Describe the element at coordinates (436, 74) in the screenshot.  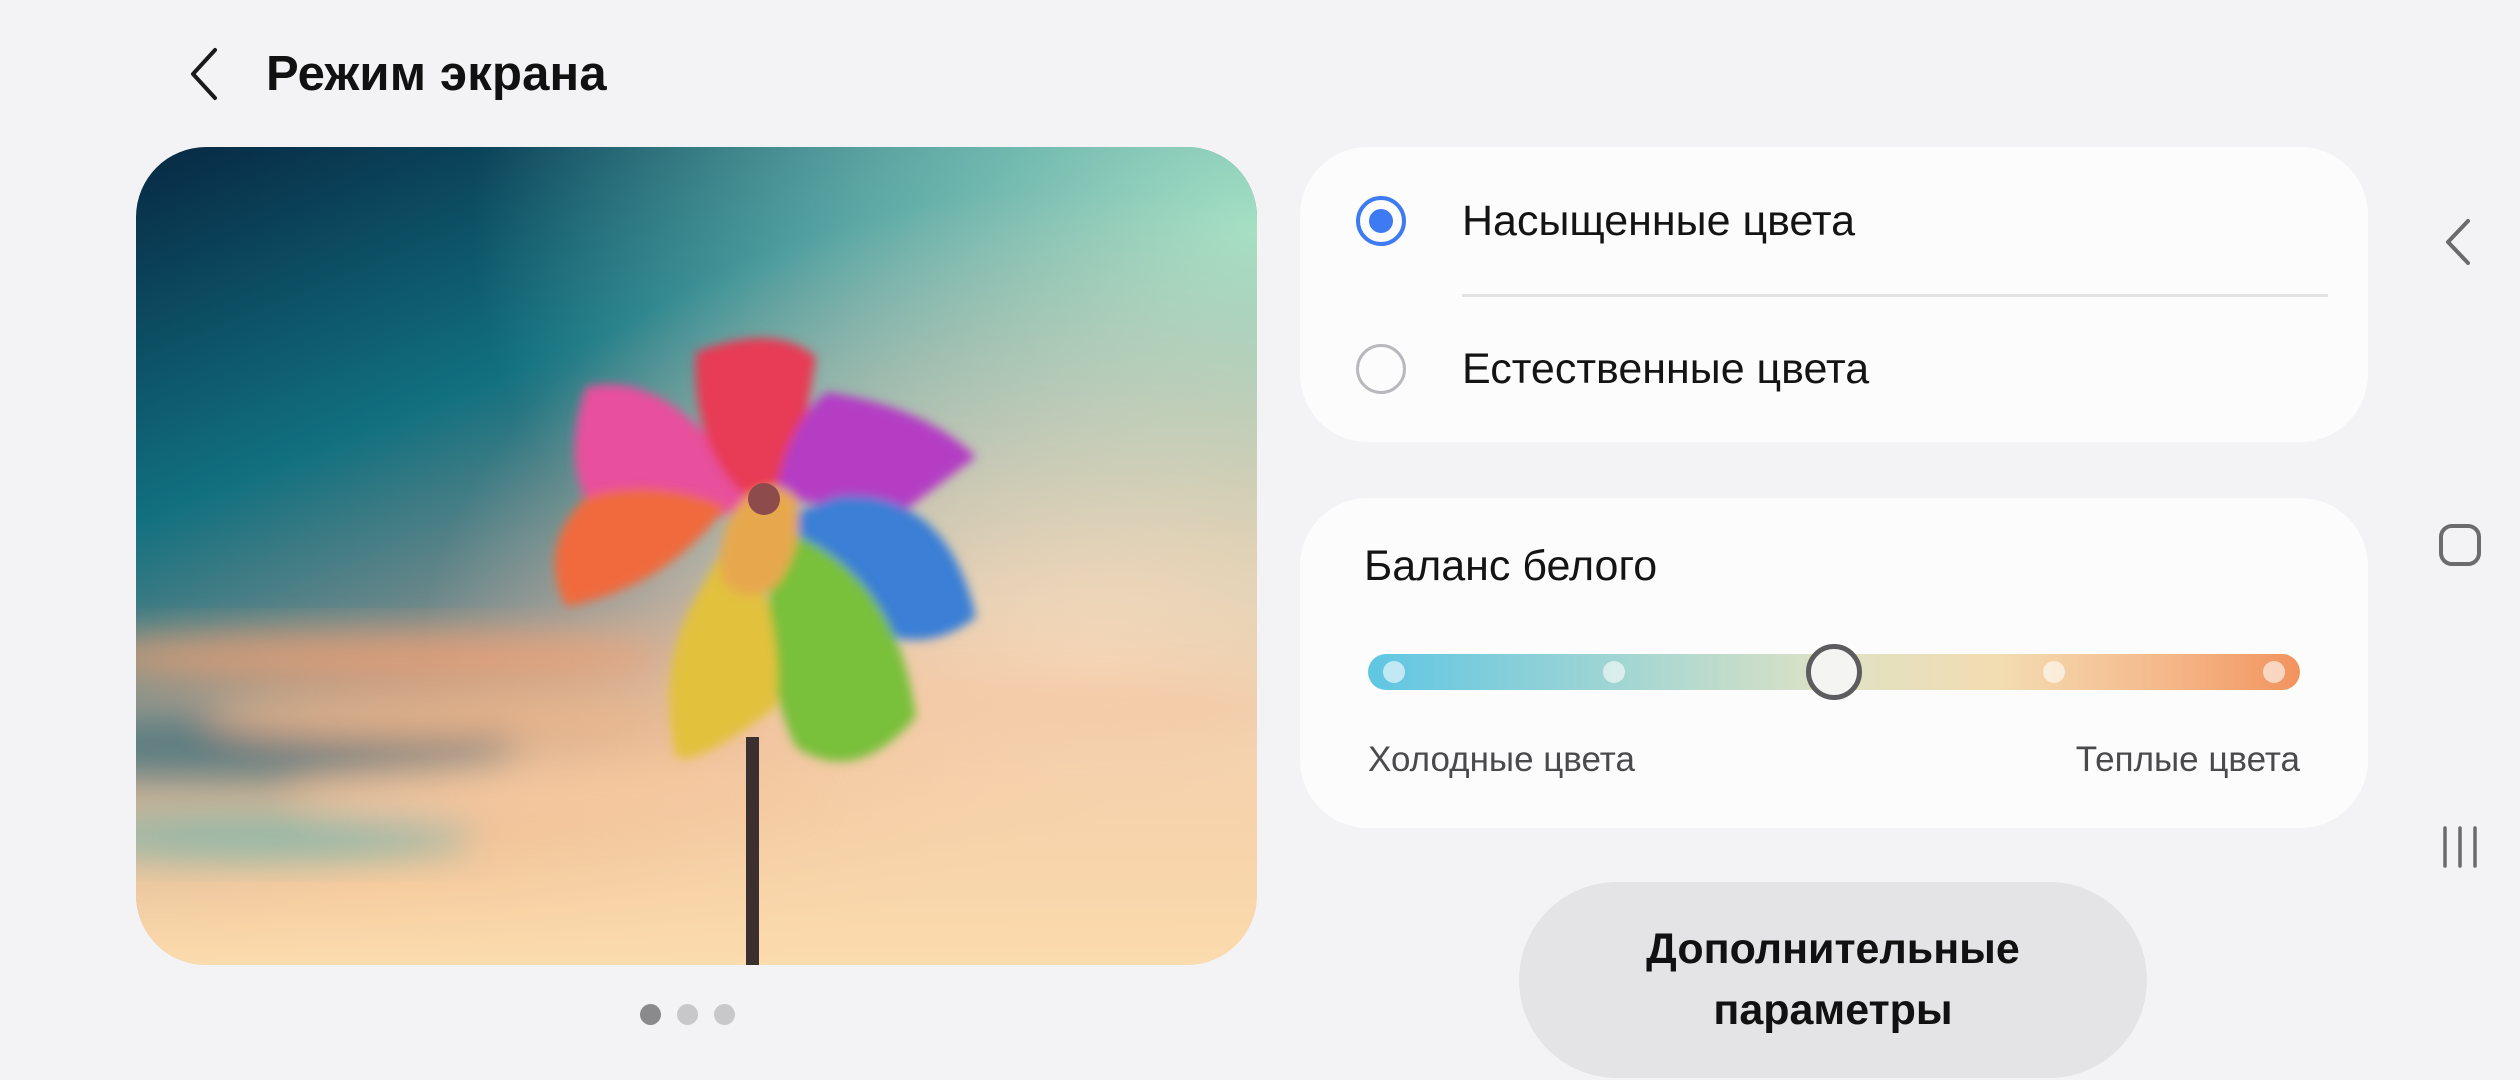
I see `page-title: Режим экрана` at that location.